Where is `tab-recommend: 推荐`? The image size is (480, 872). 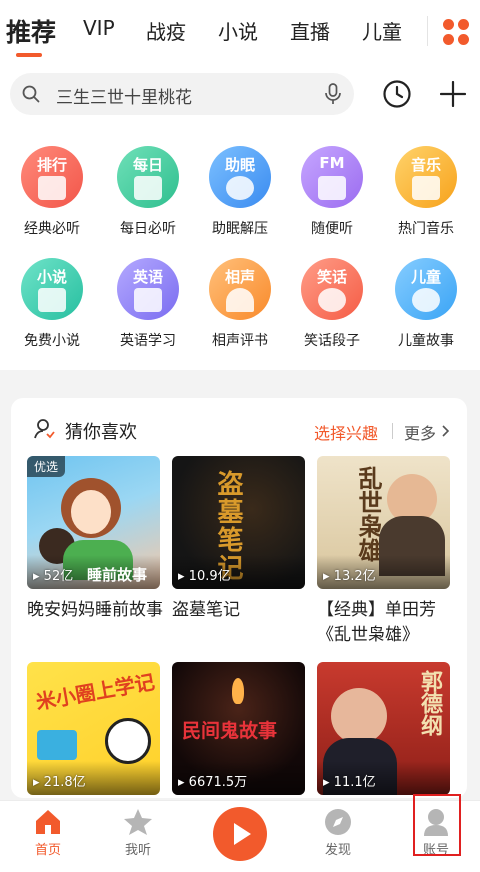 tab-recommend: 推荐 is located at coordinates (31, 31).